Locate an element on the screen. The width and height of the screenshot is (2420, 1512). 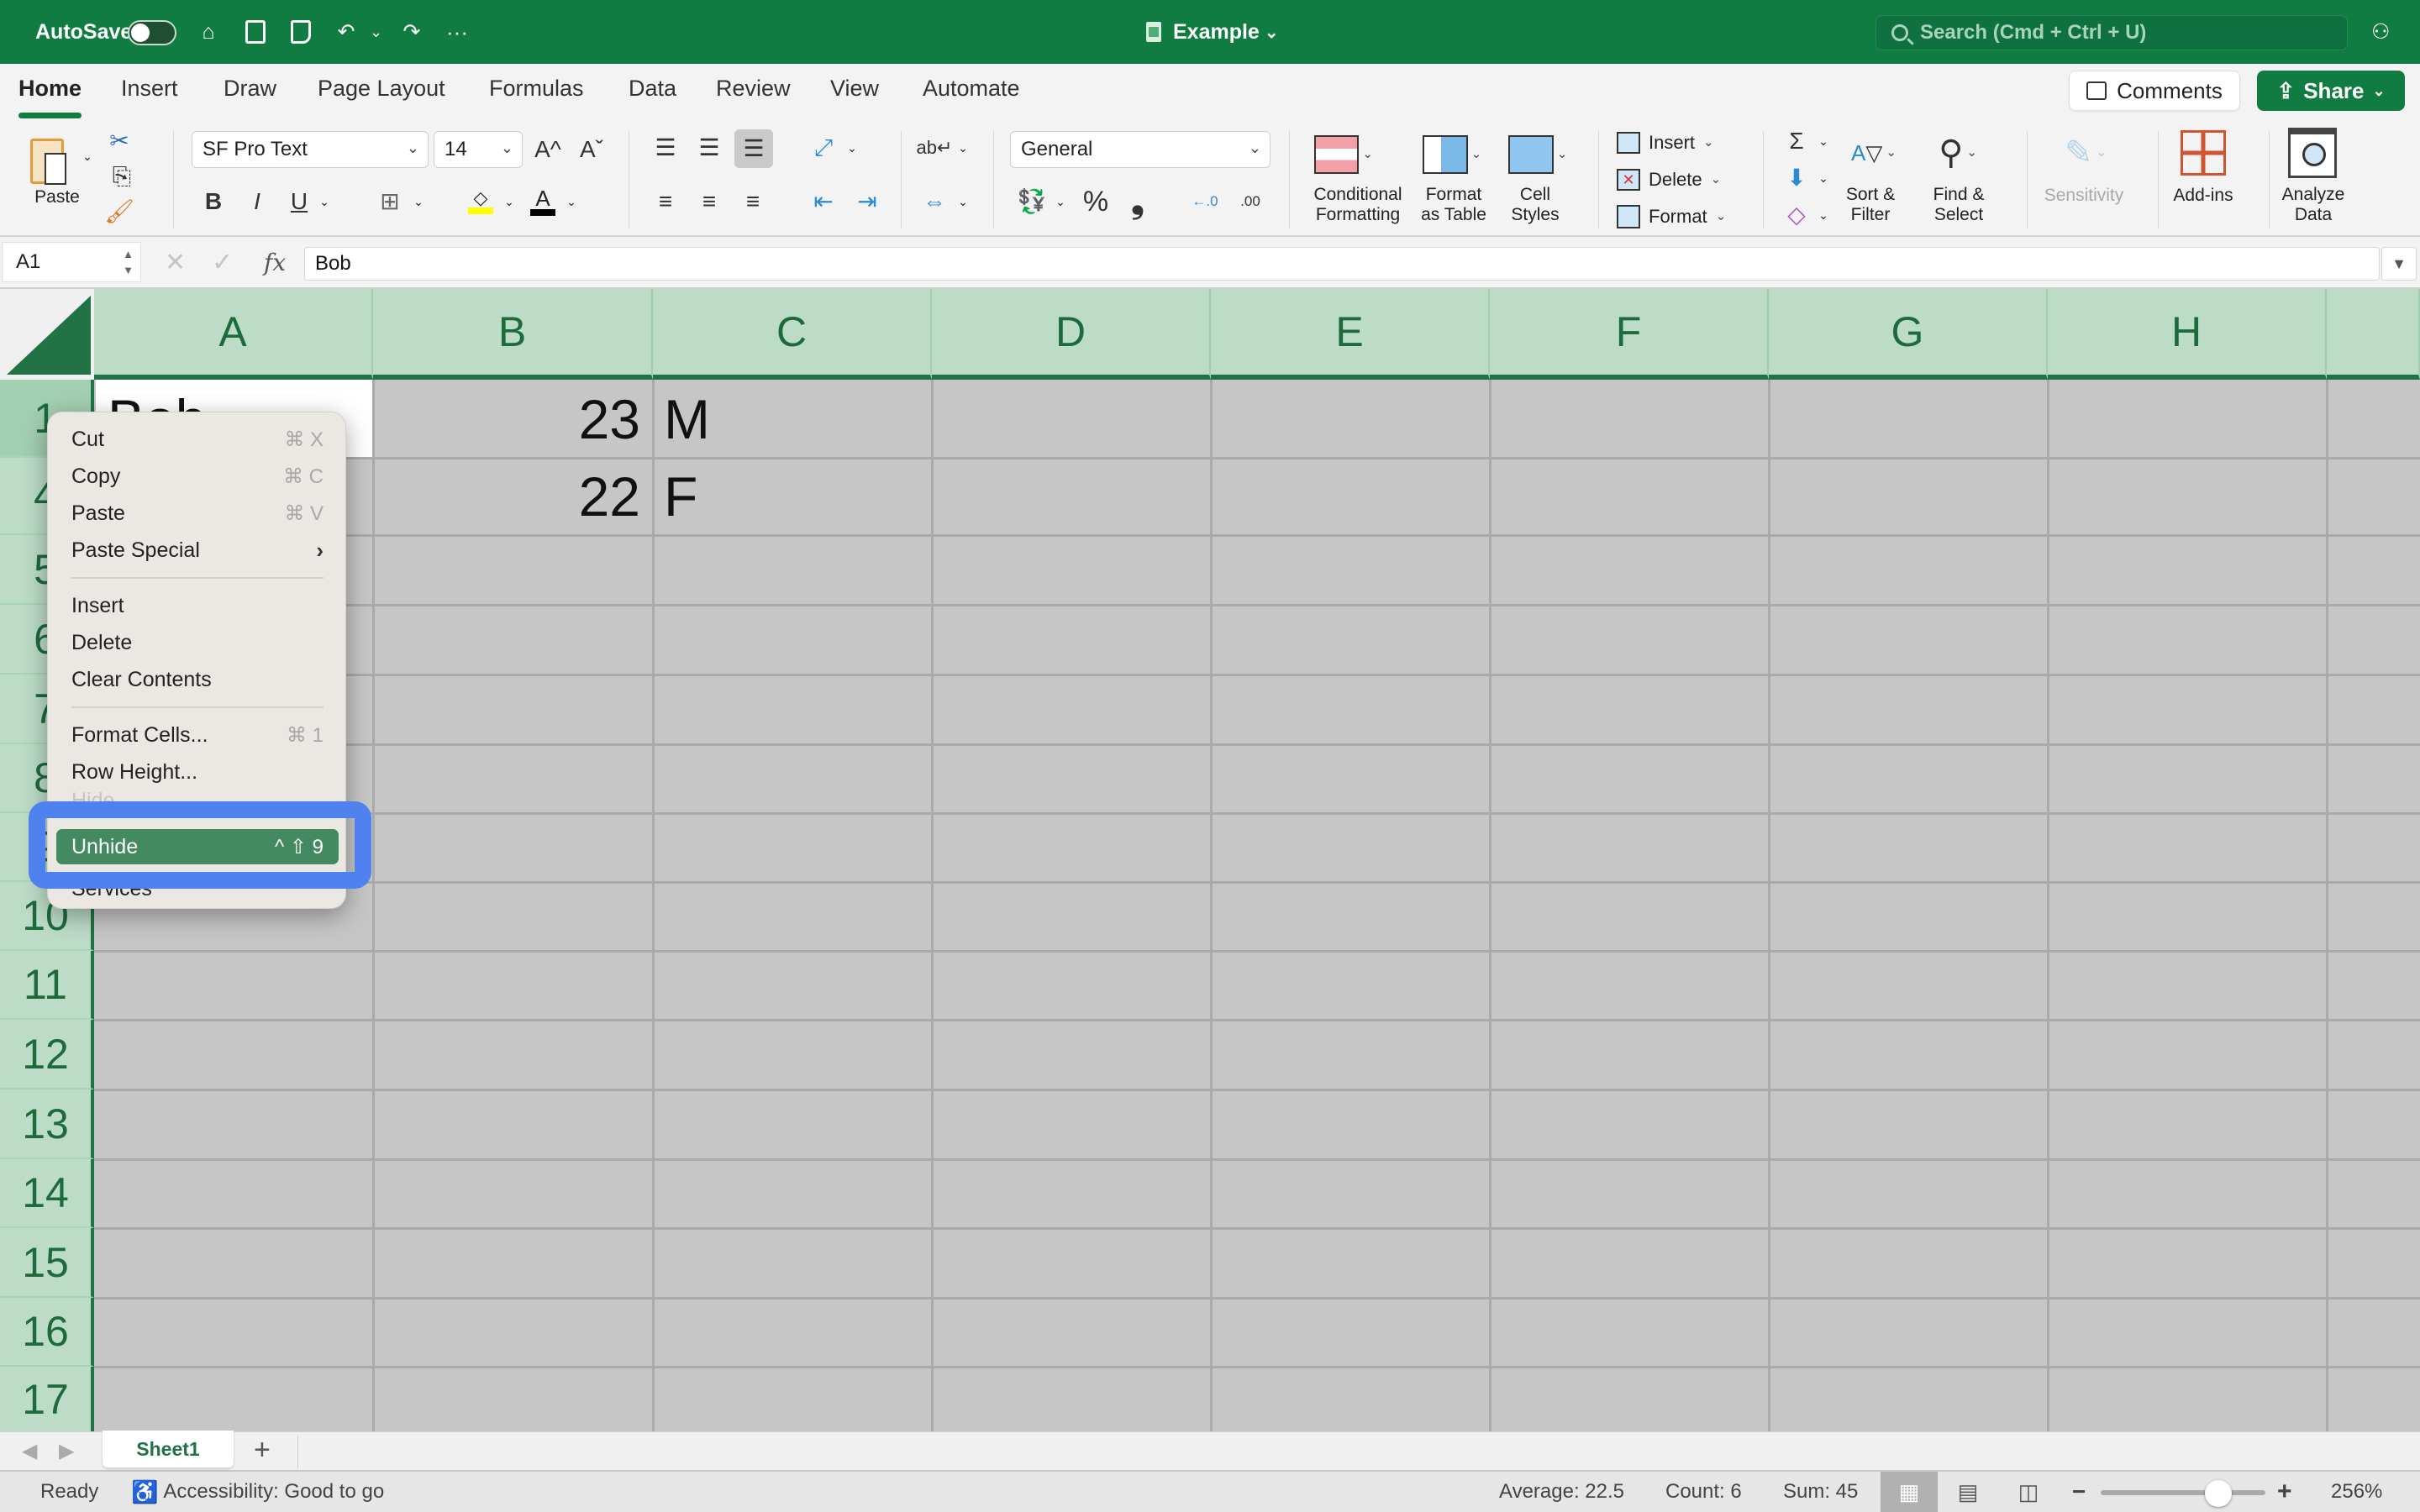
zoom-out-button: − is located at coordinates (2079, 1492).